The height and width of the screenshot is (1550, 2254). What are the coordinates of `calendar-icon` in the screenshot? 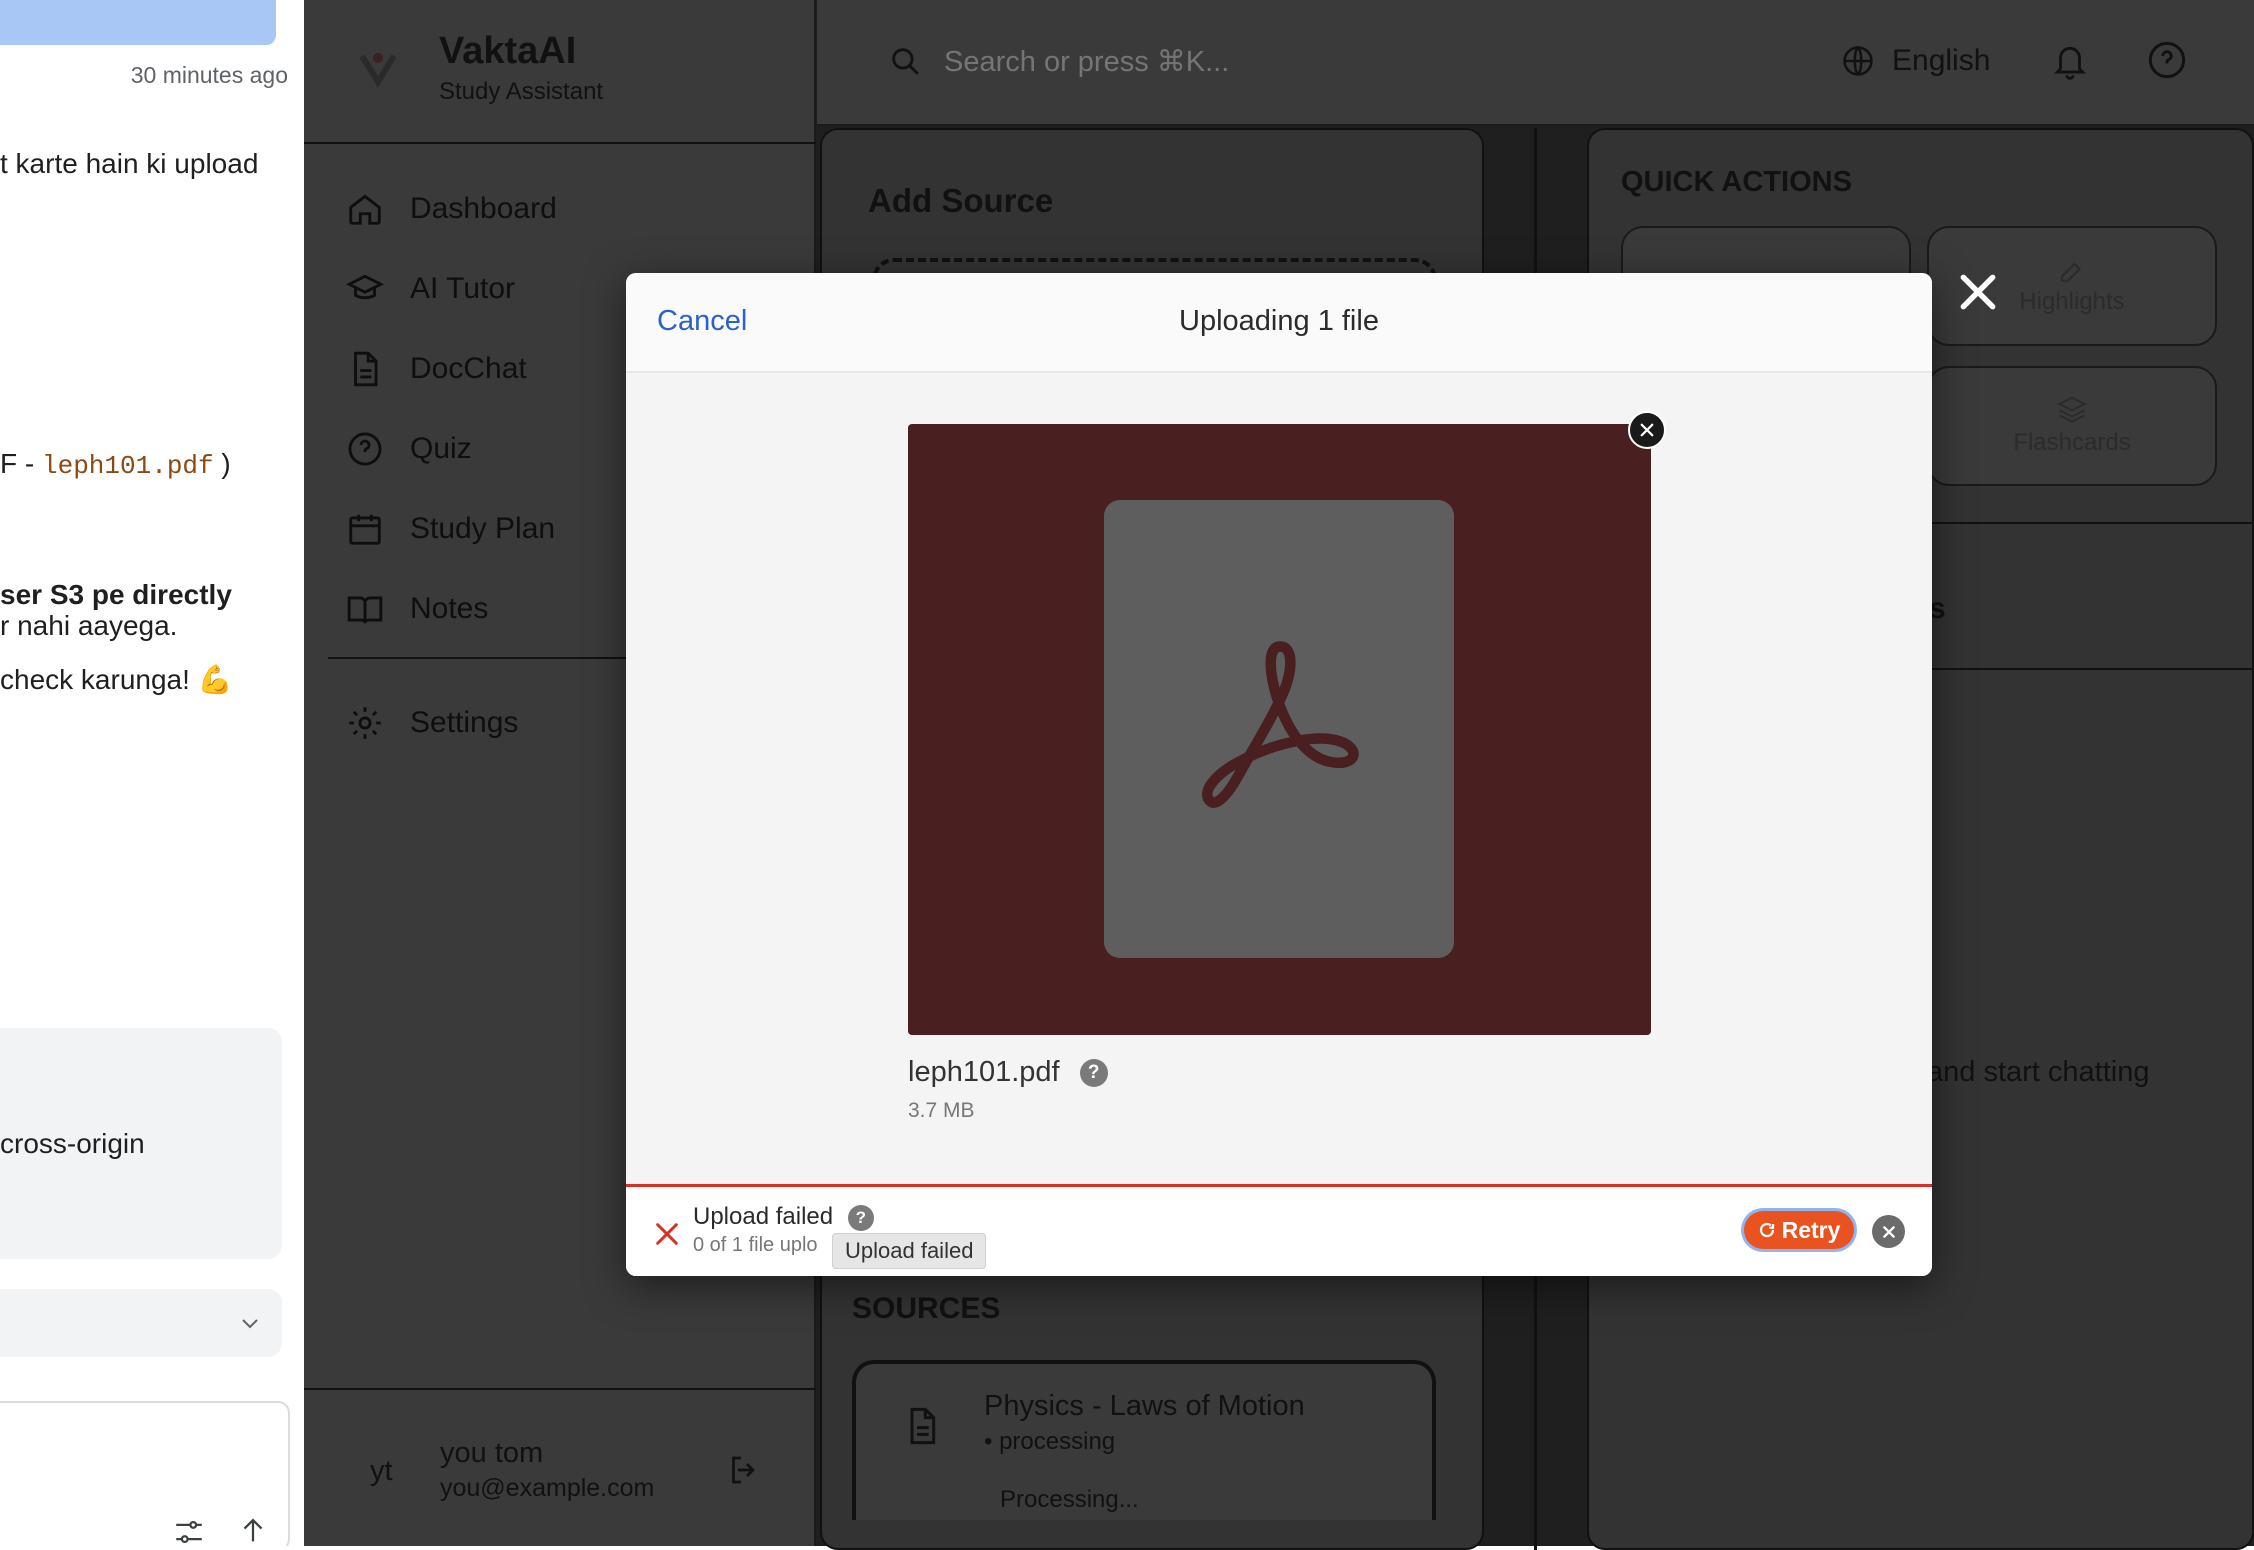 It's located at (365, 529).